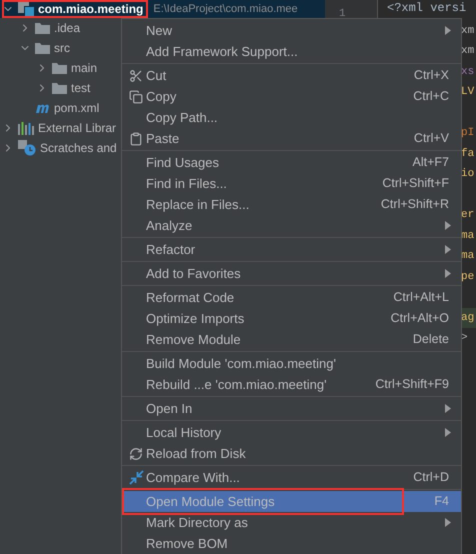 The height and width of the screenshot is (554, 476). I want to click on menu-item: Remove Module Delete, so click(291, 339).